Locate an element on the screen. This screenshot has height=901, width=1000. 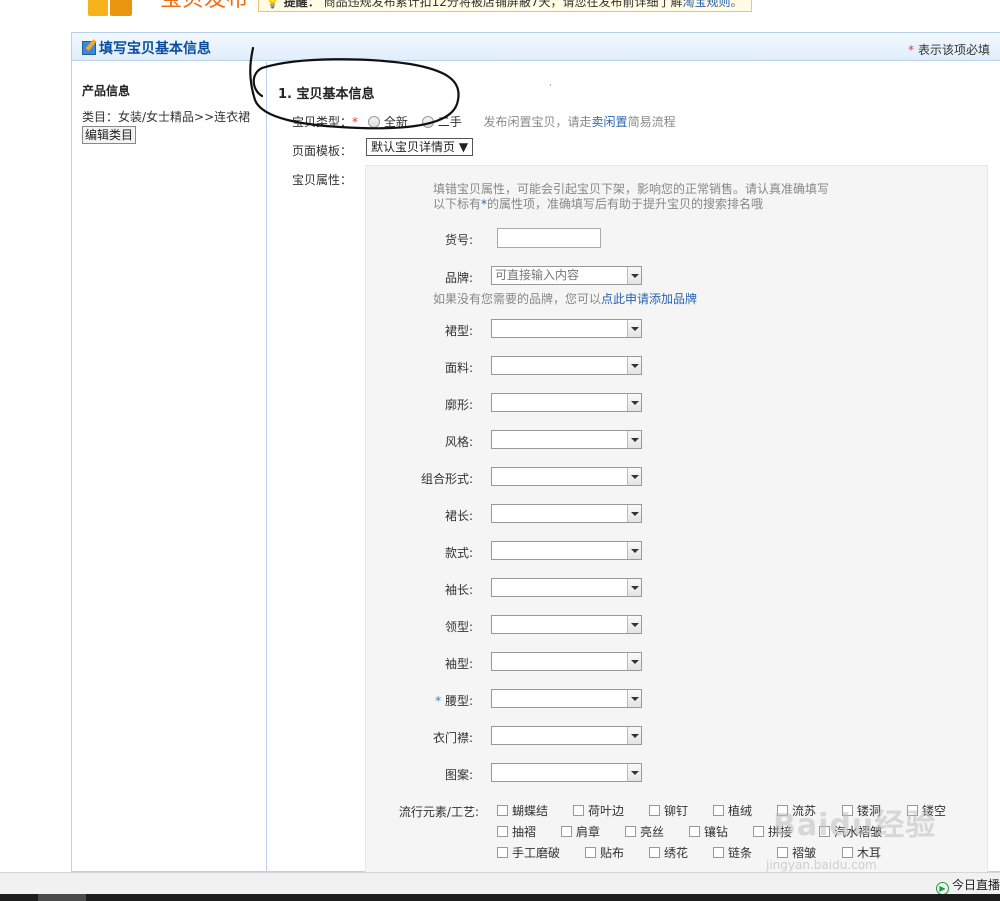
element-checkbox: 植绒 is located at coordinates (732, 810).